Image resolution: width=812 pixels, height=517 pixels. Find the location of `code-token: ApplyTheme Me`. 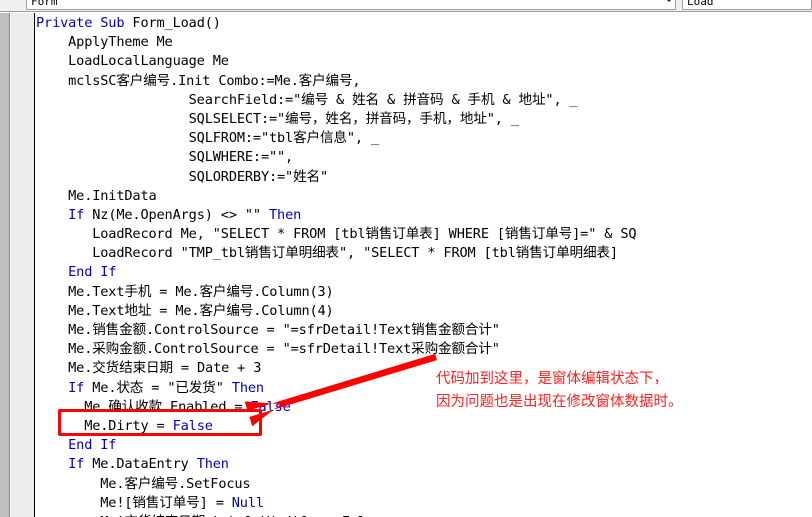

code-token: ApplyTheme Me is located at coordinates (104, 42).